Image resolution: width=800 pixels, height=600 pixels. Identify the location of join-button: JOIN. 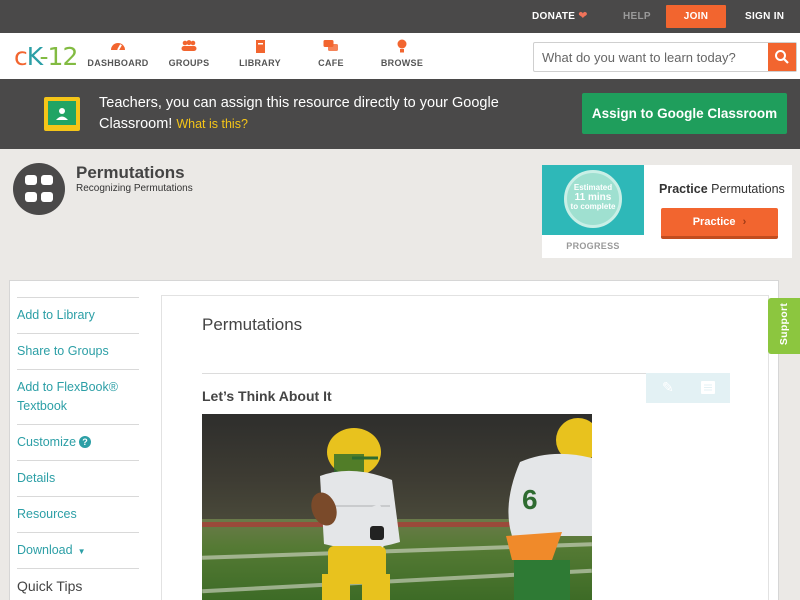
(696, 16).